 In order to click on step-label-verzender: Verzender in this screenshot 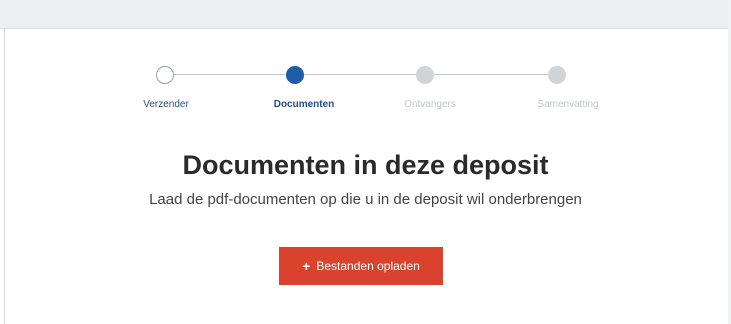, I will do `click(166, 104)`.